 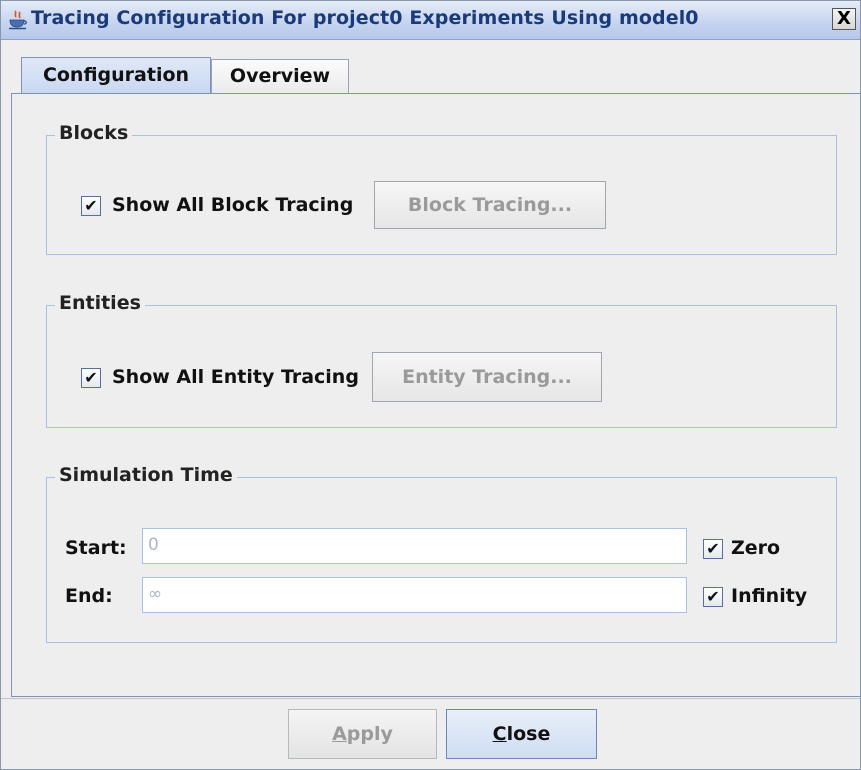 I want to click on close-button: Close, so click(x=521, y=734).